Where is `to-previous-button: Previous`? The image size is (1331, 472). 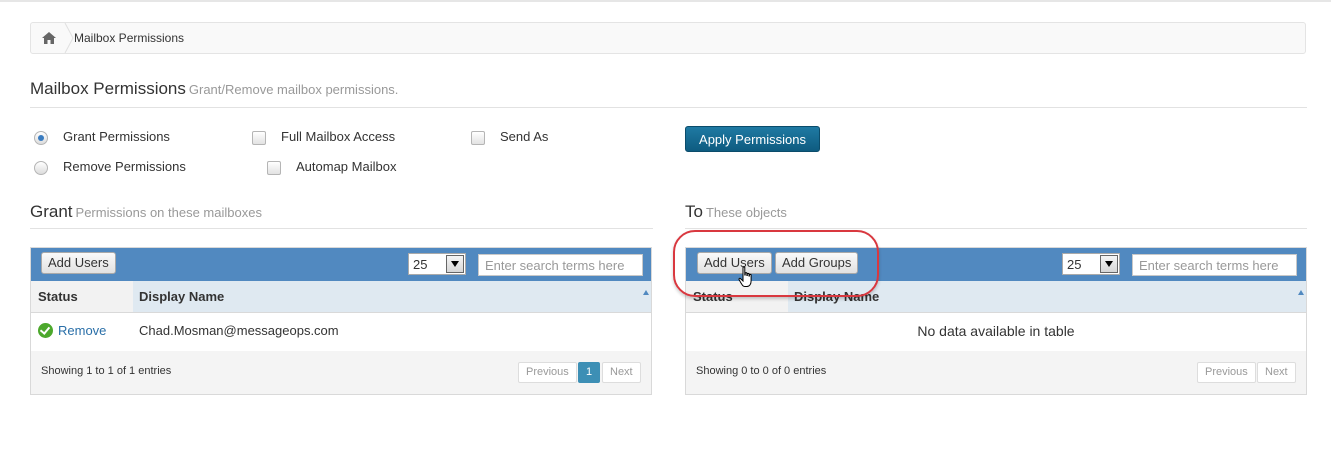
to-previous-button: Previous is located at coordinates (1226, 372).